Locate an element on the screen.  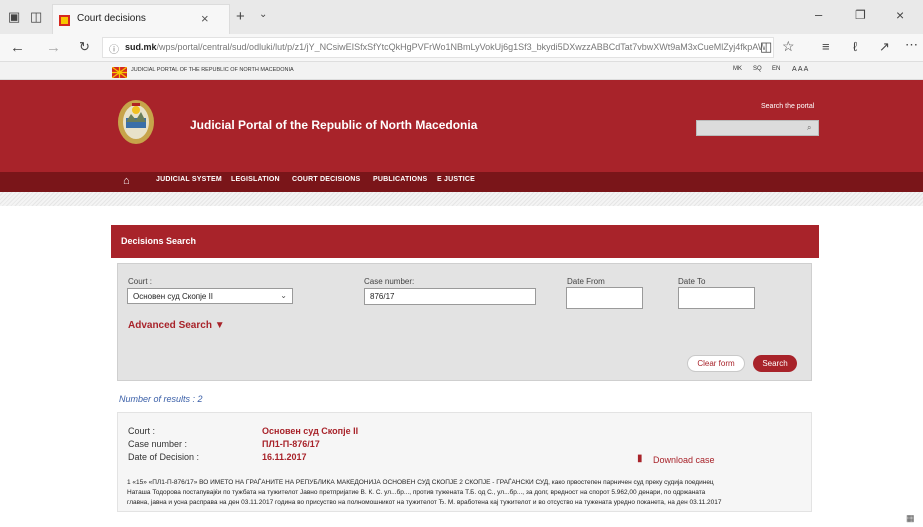
new-tab-icon: + is located at coordinates (240, 16).